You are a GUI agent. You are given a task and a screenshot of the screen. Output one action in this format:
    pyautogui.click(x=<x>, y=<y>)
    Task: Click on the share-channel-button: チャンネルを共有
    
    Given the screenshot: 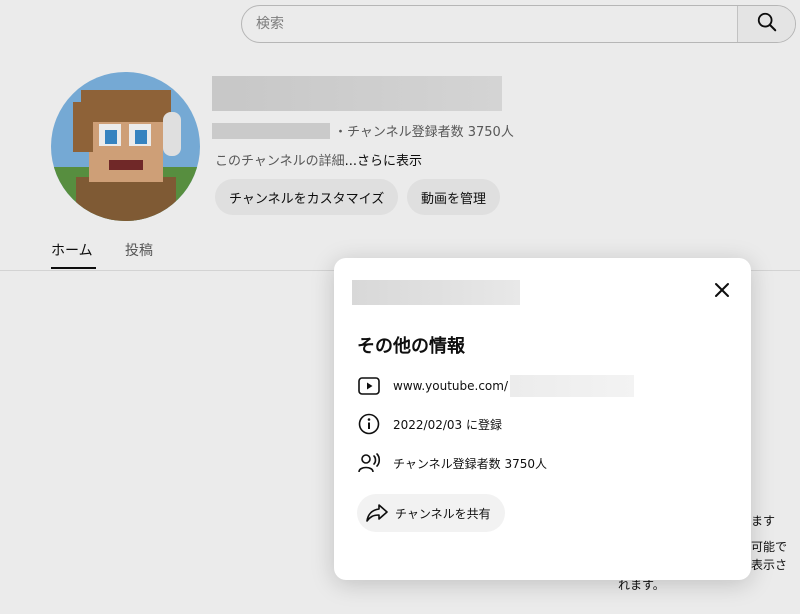 What is the action you would take?
    pyautogui.click(x=431, y=513)
    